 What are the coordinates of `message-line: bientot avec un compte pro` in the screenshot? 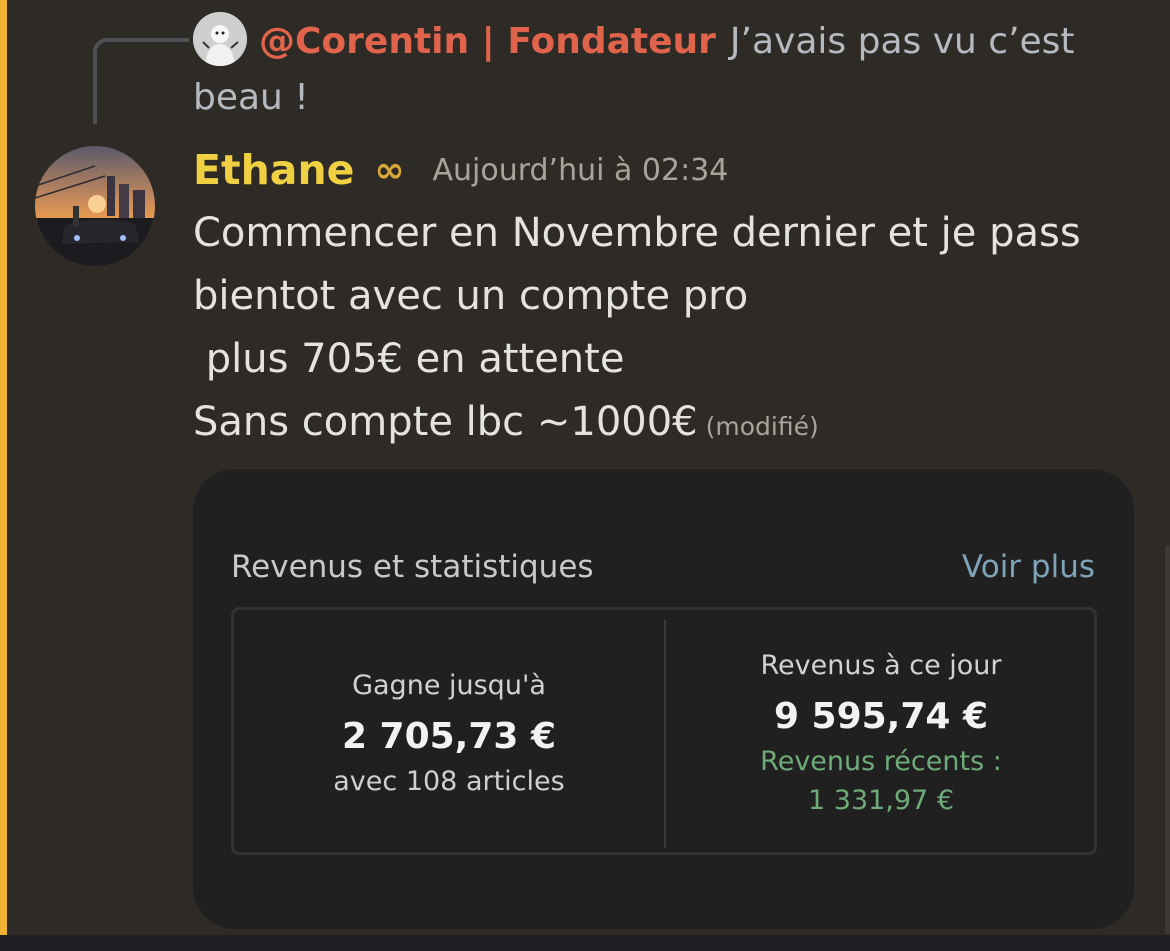 It's located at (471, 296).